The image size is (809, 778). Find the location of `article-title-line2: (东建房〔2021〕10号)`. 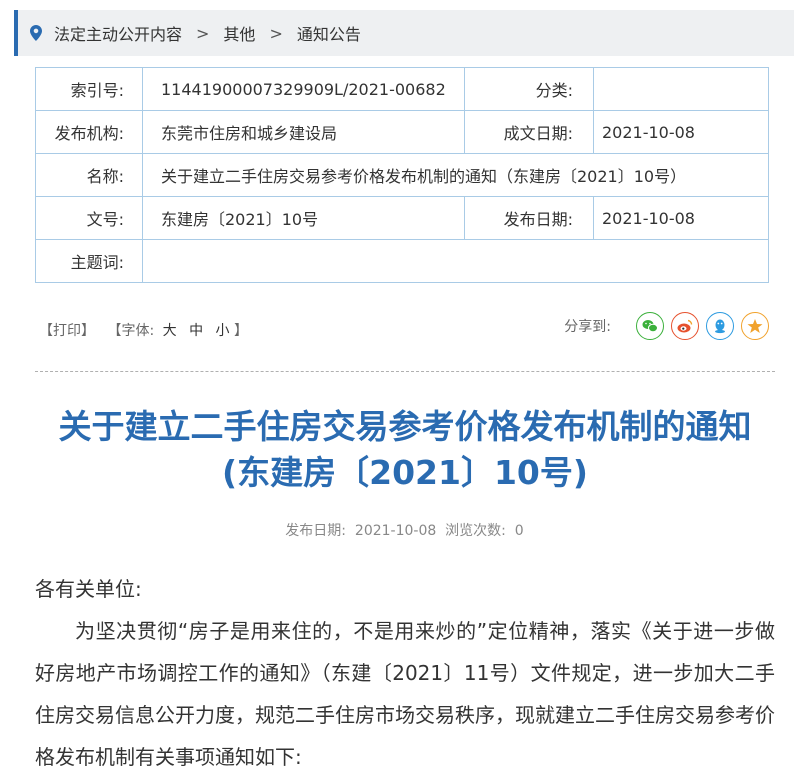

article-title-line2: (东建房〔2021〕10号) is located at coordinates (405, 472).